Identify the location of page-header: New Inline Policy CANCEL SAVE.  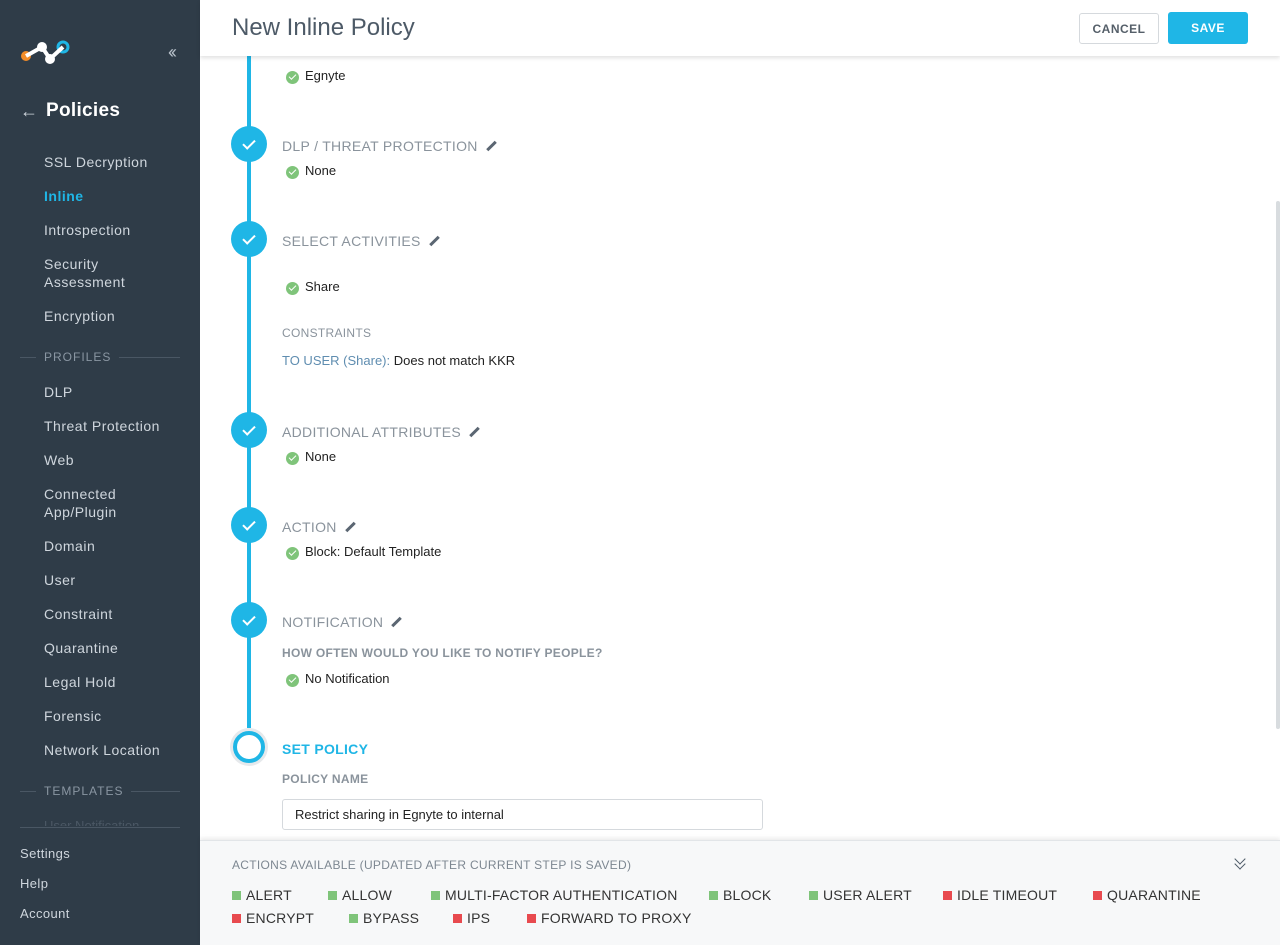
(740, 28).